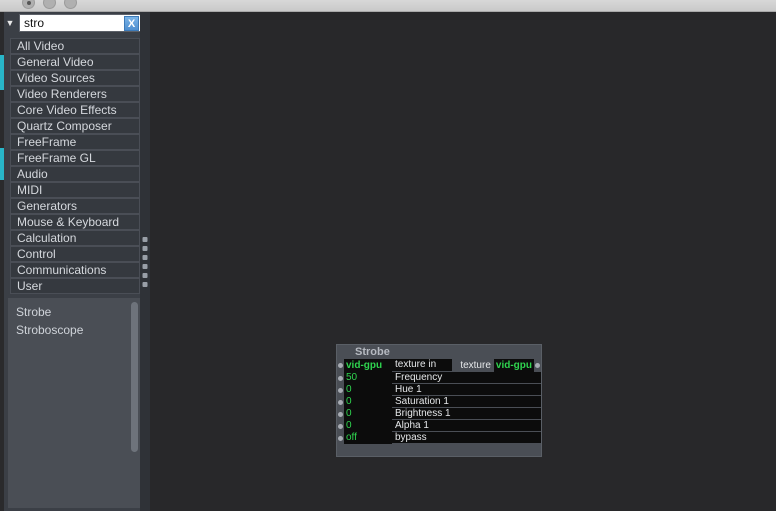  What do you see at coordinates (75, 62) in the screenshot?
I see `sidebar-item-general-video: General Video` at bounding box center [75, 62].